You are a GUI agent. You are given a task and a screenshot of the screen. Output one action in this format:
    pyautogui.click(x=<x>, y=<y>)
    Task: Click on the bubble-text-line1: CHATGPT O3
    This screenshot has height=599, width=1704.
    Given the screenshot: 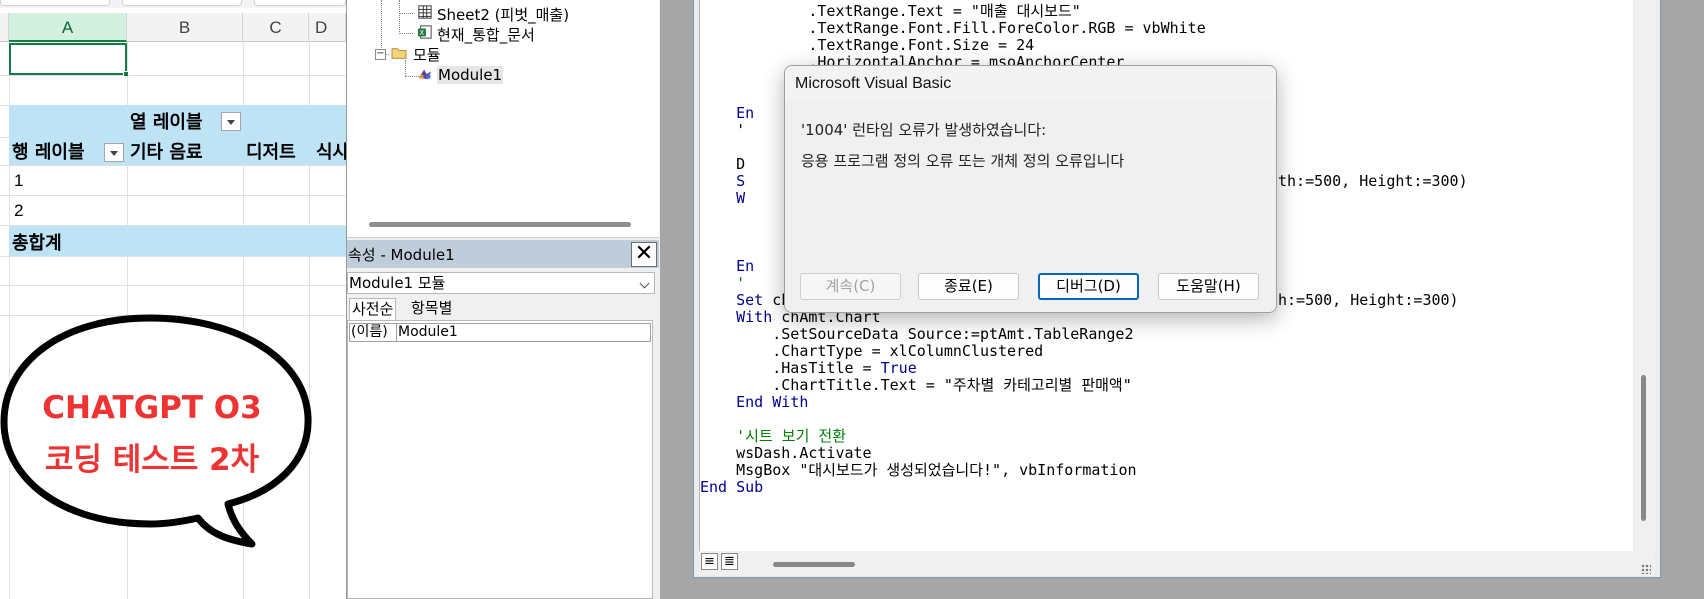 What is the action you would take?
    pyautogui.click(x=152, y=408)
    